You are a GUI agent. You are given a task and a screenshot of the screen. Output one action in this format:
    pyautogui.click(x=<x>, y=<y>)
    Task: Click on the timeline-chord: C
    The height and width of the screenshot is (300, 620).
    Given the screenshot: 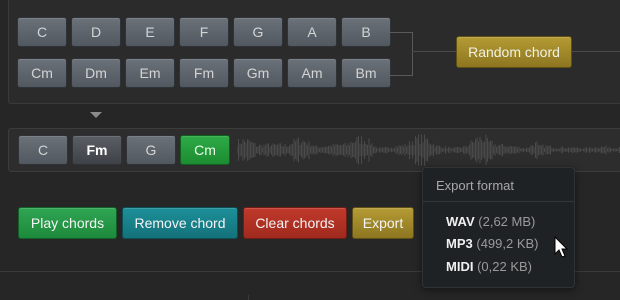 What is the action you would take?
    pyautogui.click(x=43, y=150)
    